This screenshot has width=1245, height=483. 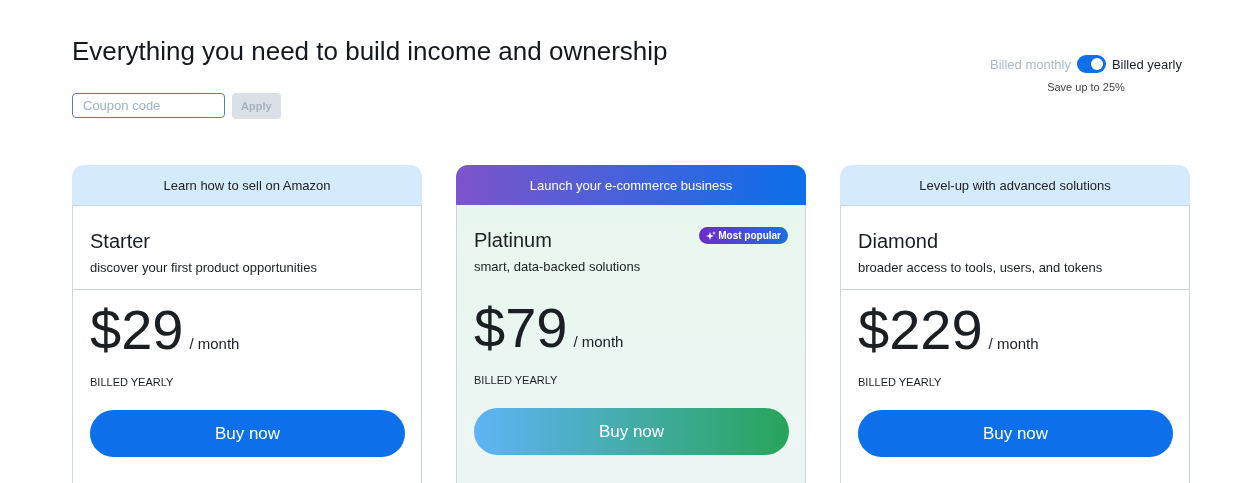 I want to click on plan-description: discover your first product opportunities, so click(x=204, y=267).